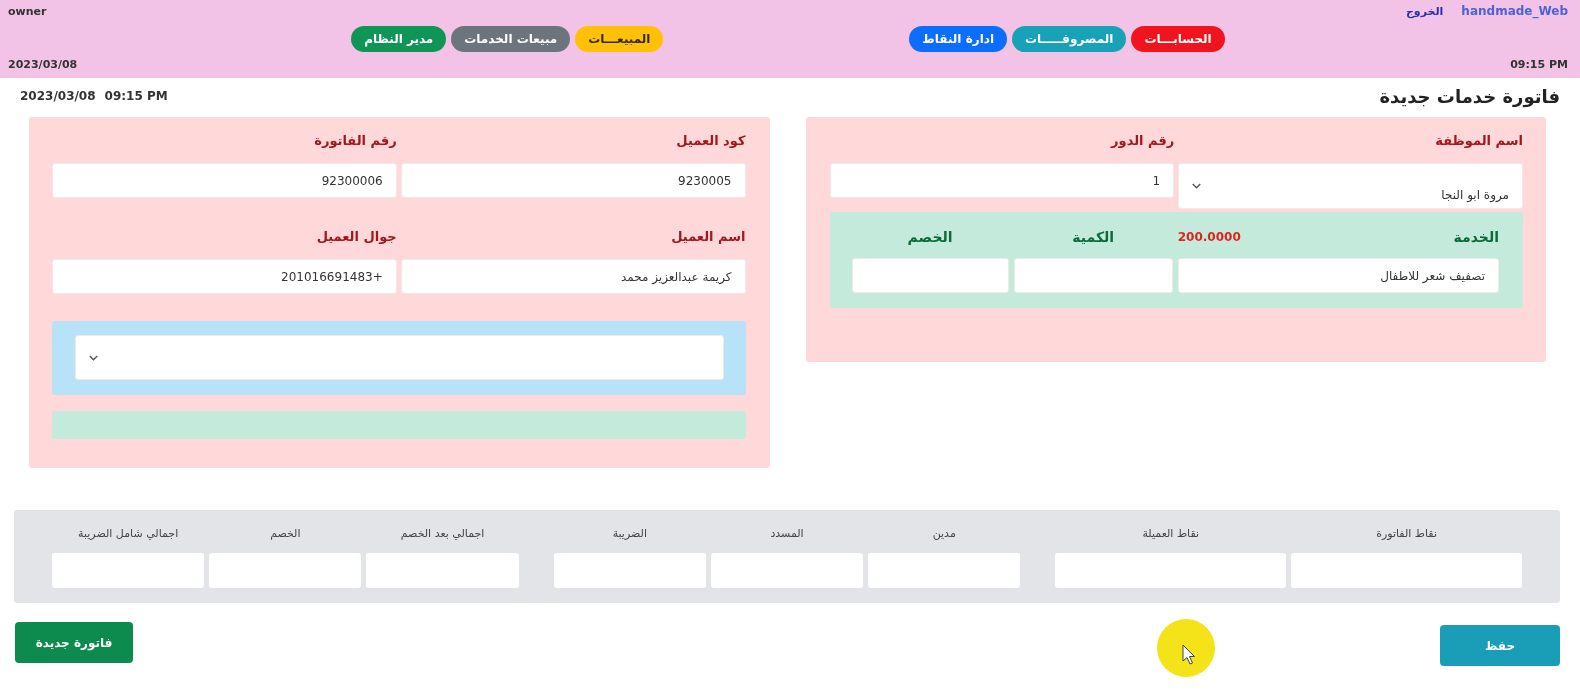 Image resolution: width=1580 pixels, height=692 pixels. I want to click on field-label: رقم الفاتورة, so click(355, 141).